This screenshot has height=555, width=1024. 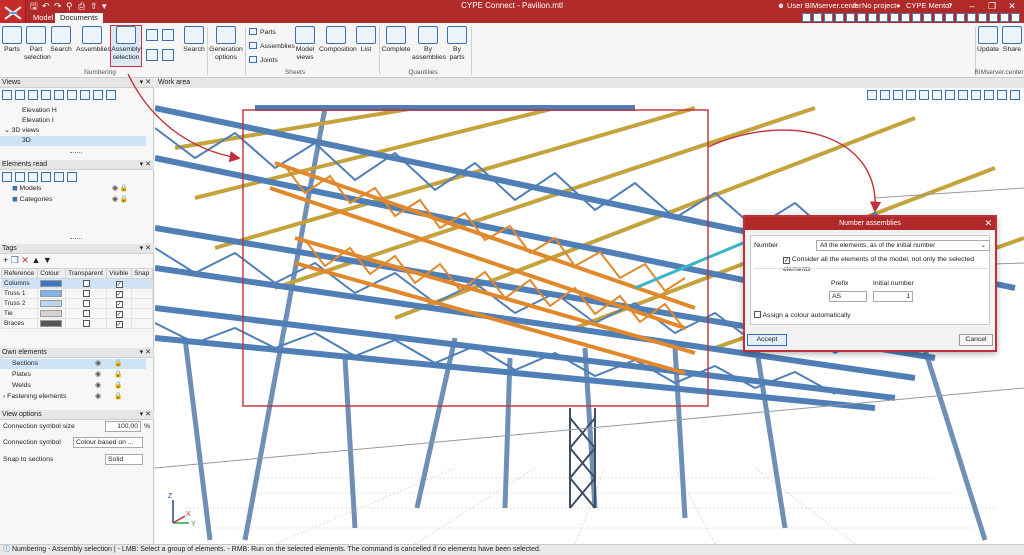 I want to click on consider-checkbox: ✓, so click(x=786, y=260).